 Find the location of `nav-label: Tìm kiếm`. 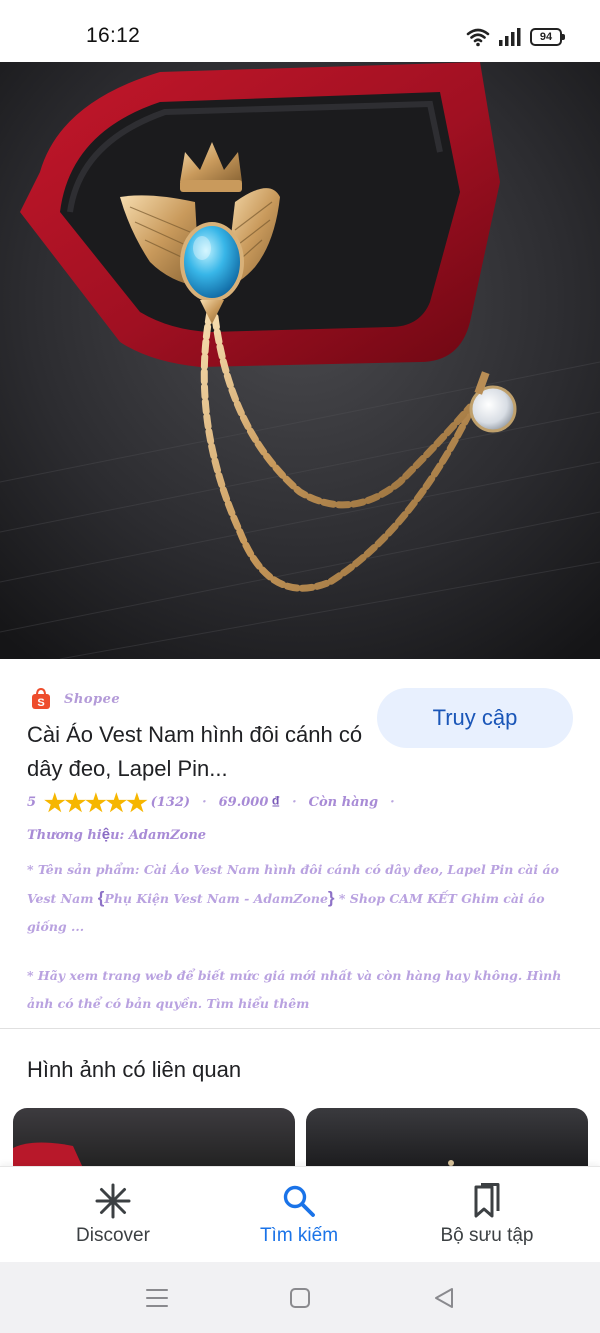

nav-label: Tìm kiếm is located at coordinates (299, 1235).